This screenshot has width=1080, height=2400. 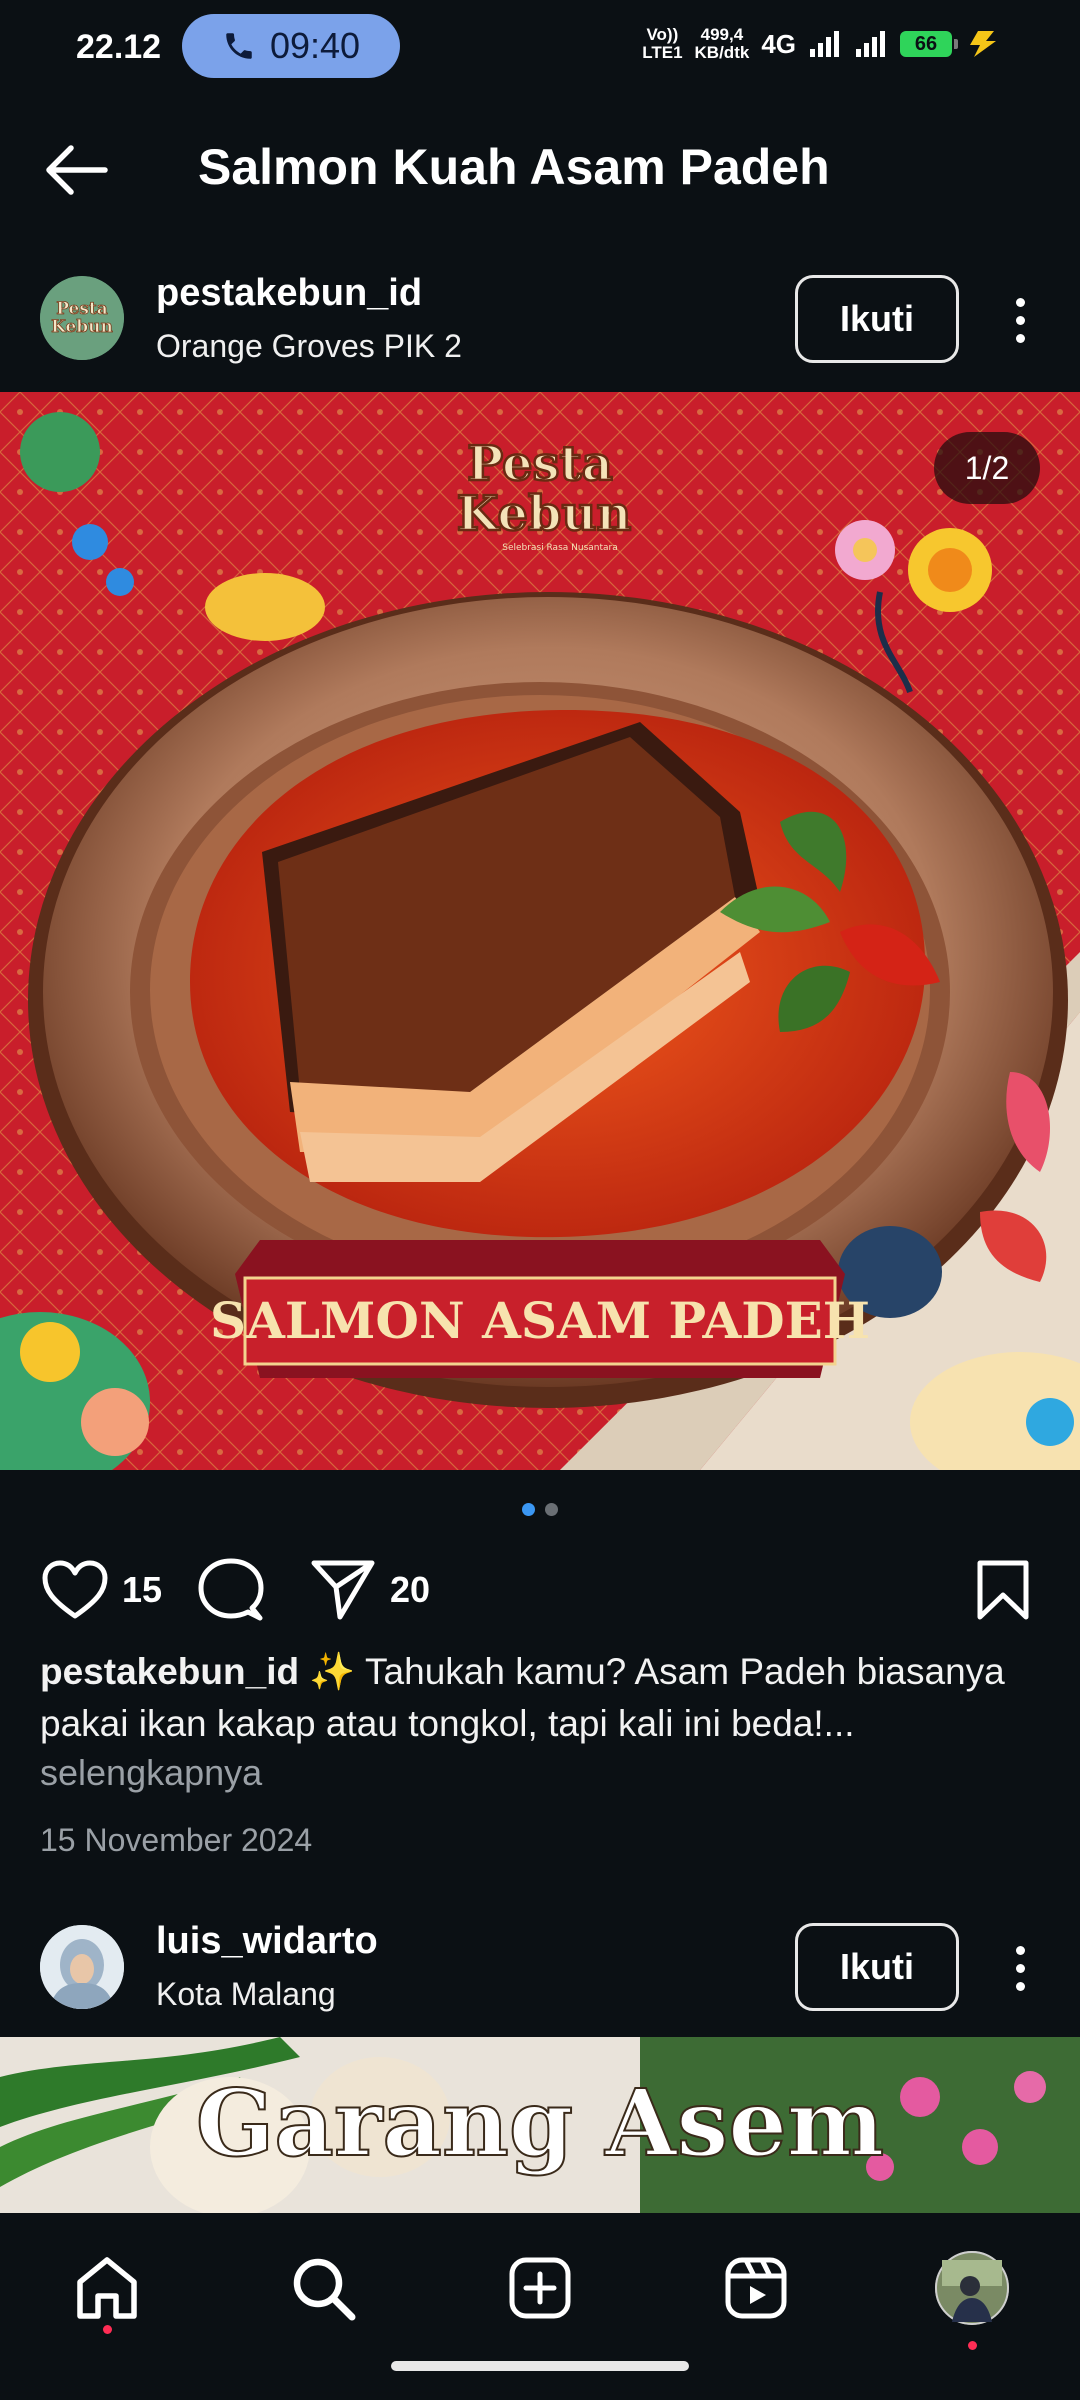 I want to click on status-bar: 22.12 09:40 Vo)) LTE1 499,4 KB/dtk 4G 66, so click(x=540, y=50).